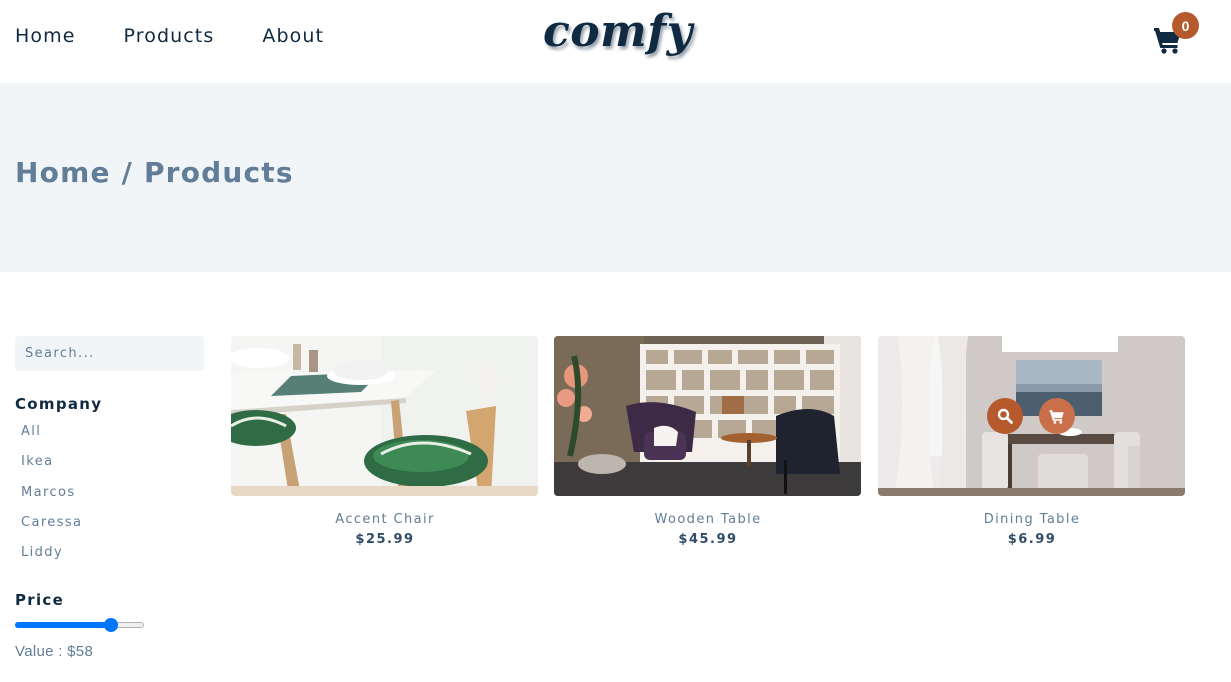 The height and width of the screenshot is (682, 1231). I want to click on nav-links: Home Products About, so click(193, 36).